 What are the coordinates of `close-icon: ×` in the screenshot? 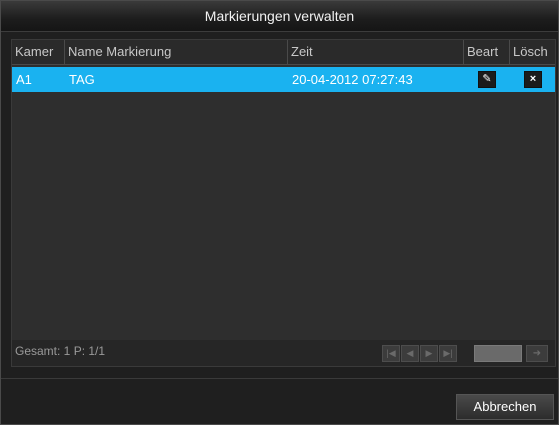 It's located at (533, 79).